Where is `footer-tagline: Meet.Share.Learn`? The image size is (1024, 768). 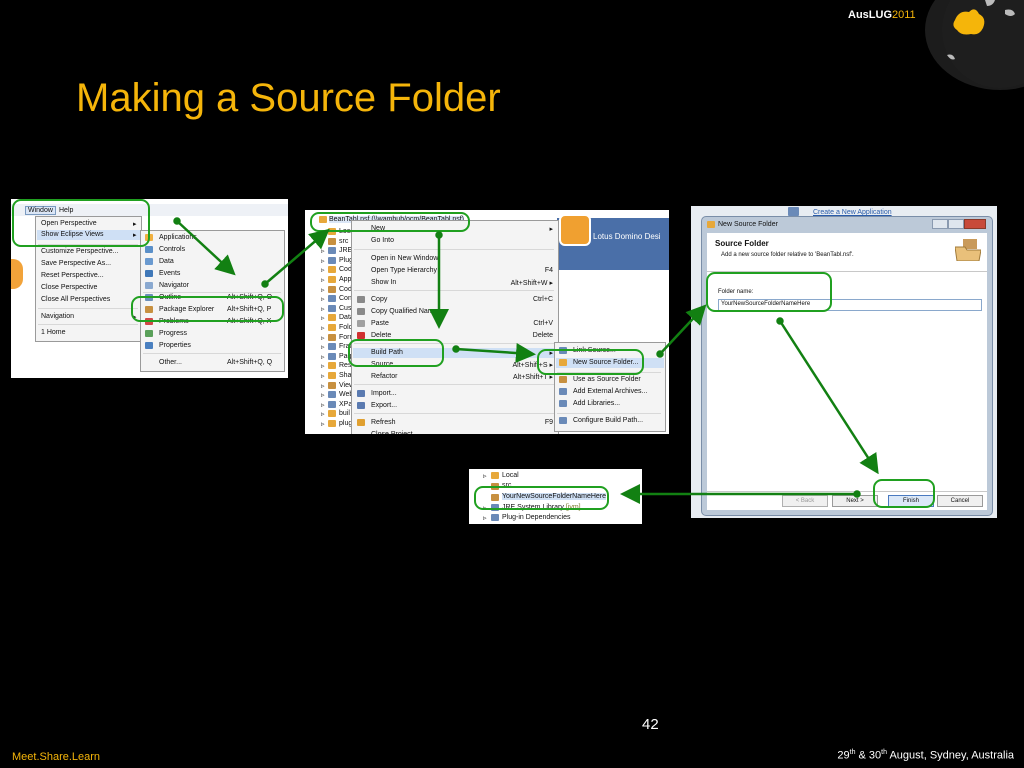 footer-tagline: Meet.Share.Learn is located at coordinates (56, 757).